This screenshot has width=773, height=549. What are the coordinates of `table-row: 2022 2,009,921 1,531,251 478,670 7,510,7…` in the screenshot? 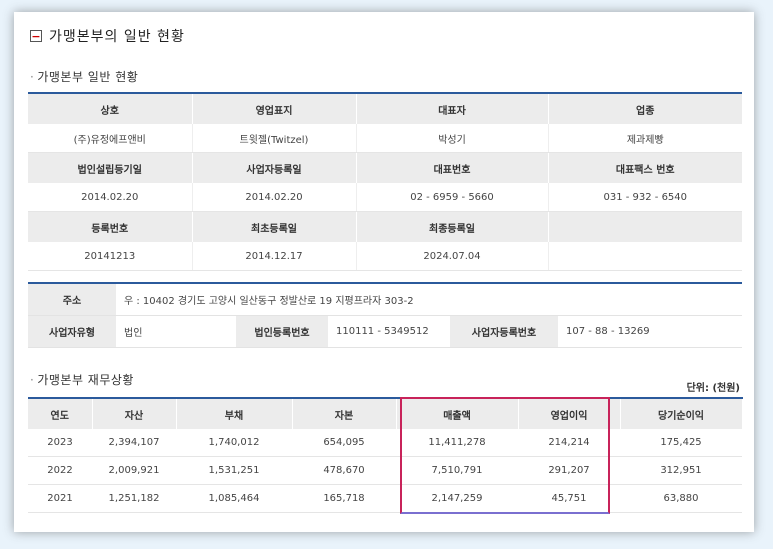 It's located at (385, 470).